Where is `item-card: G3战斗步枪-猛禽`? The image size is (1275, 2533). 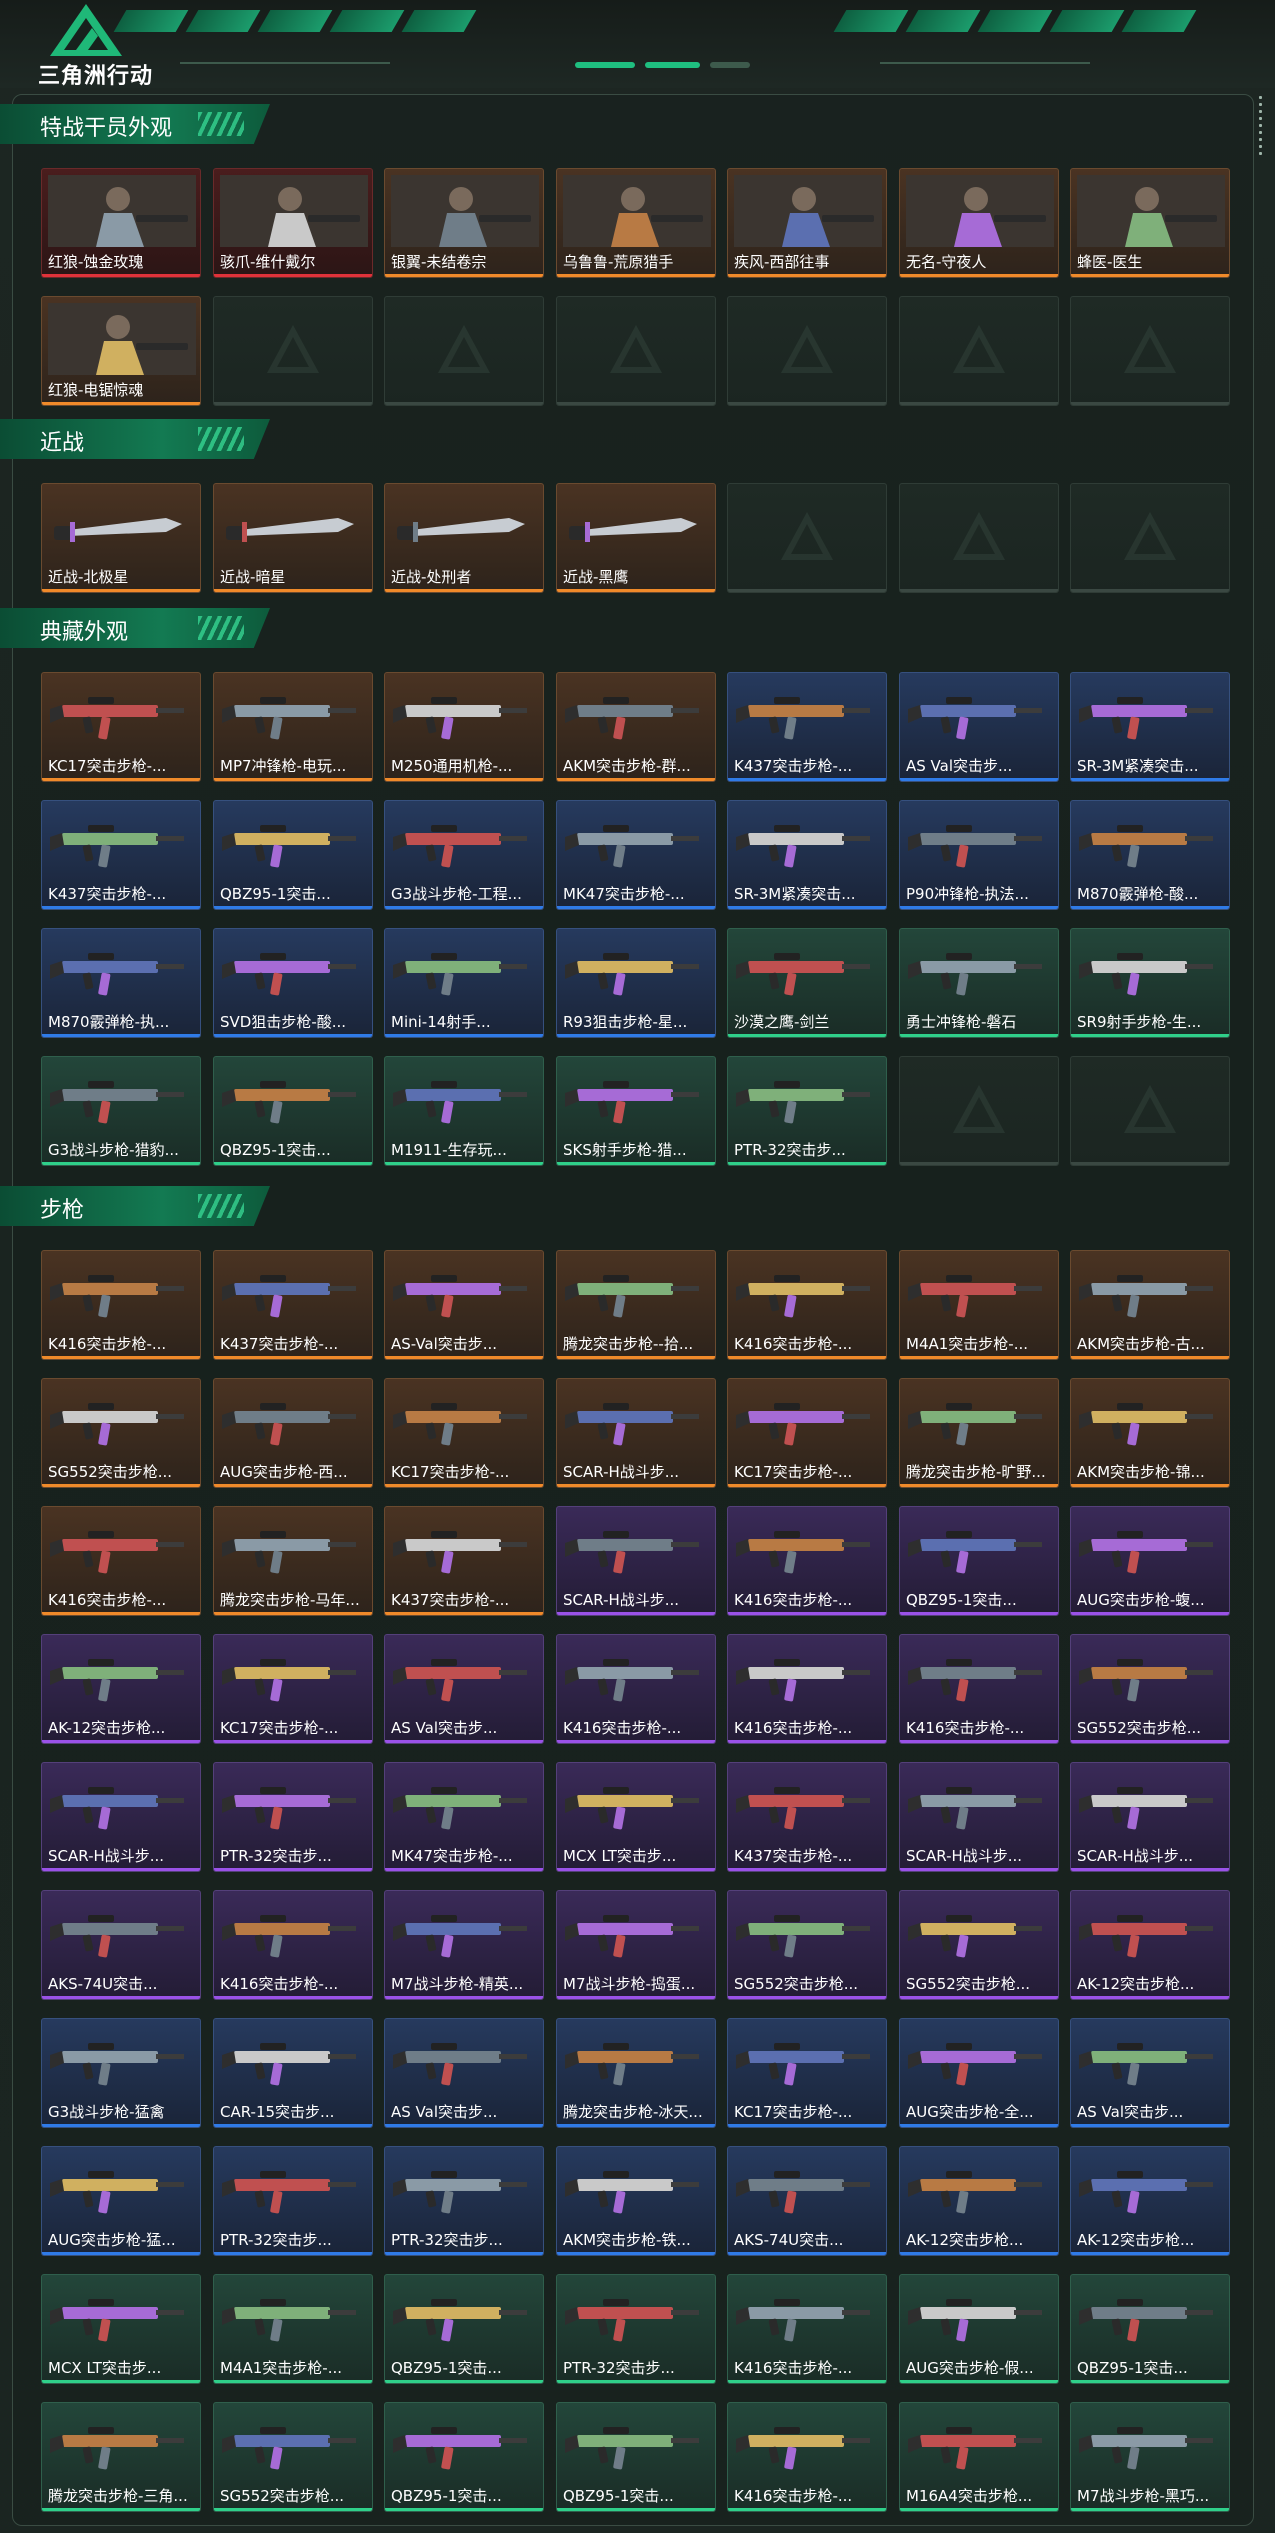 item-card: G3战斗步枪-猛禽 is located at coordinates (121, 2073).